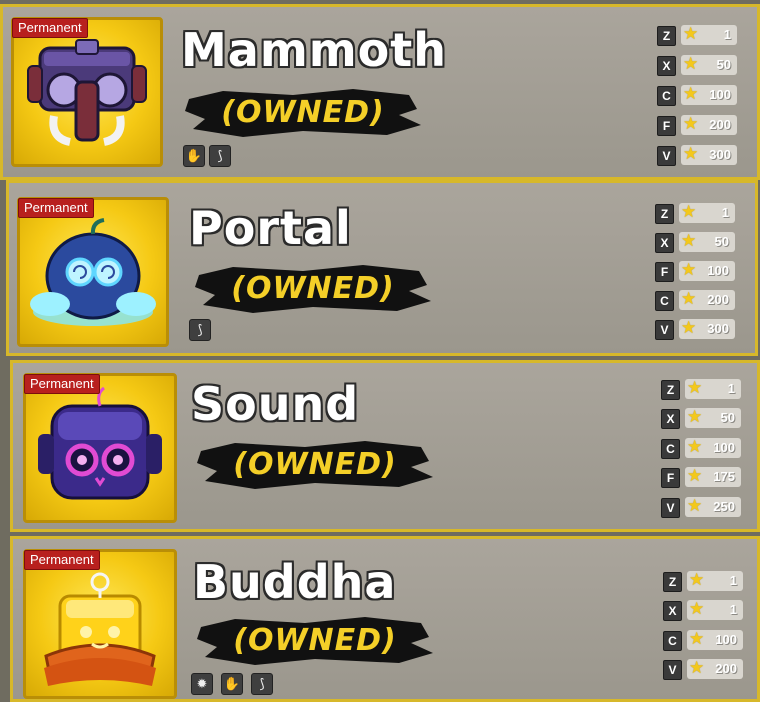 Image resolution: width=760 pixels, height=702 pixels. What do you see at coordinates (202, 684) in the screenshot?
I see `gear-icon: ✹` at bounding box center [202, 684].